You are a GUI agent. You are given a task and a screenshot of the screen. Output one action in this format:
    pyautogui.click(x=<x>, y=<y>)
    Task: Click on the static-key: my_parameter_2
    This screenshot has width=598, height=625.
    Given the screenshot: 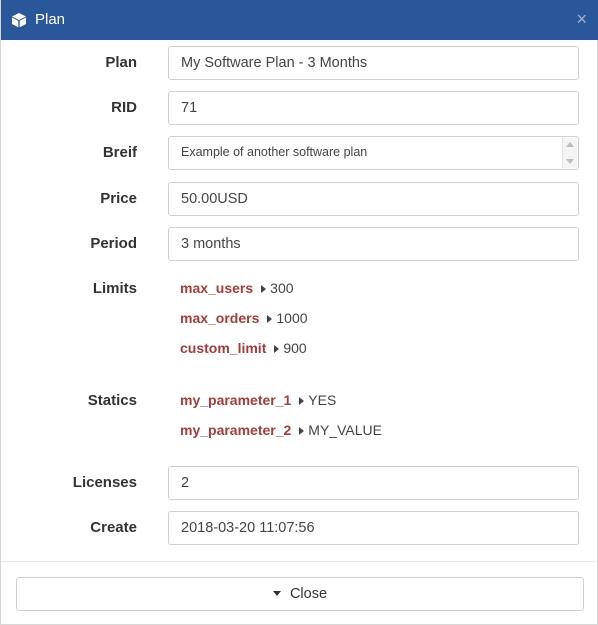 What is the action you would take?
    pyautogui.click(x=236, y=430)
    